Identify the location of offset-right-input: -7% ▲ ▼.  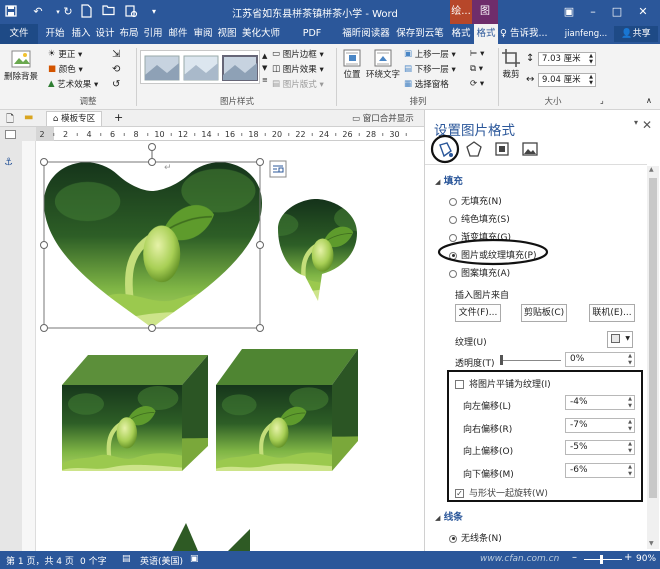
(600, 425).